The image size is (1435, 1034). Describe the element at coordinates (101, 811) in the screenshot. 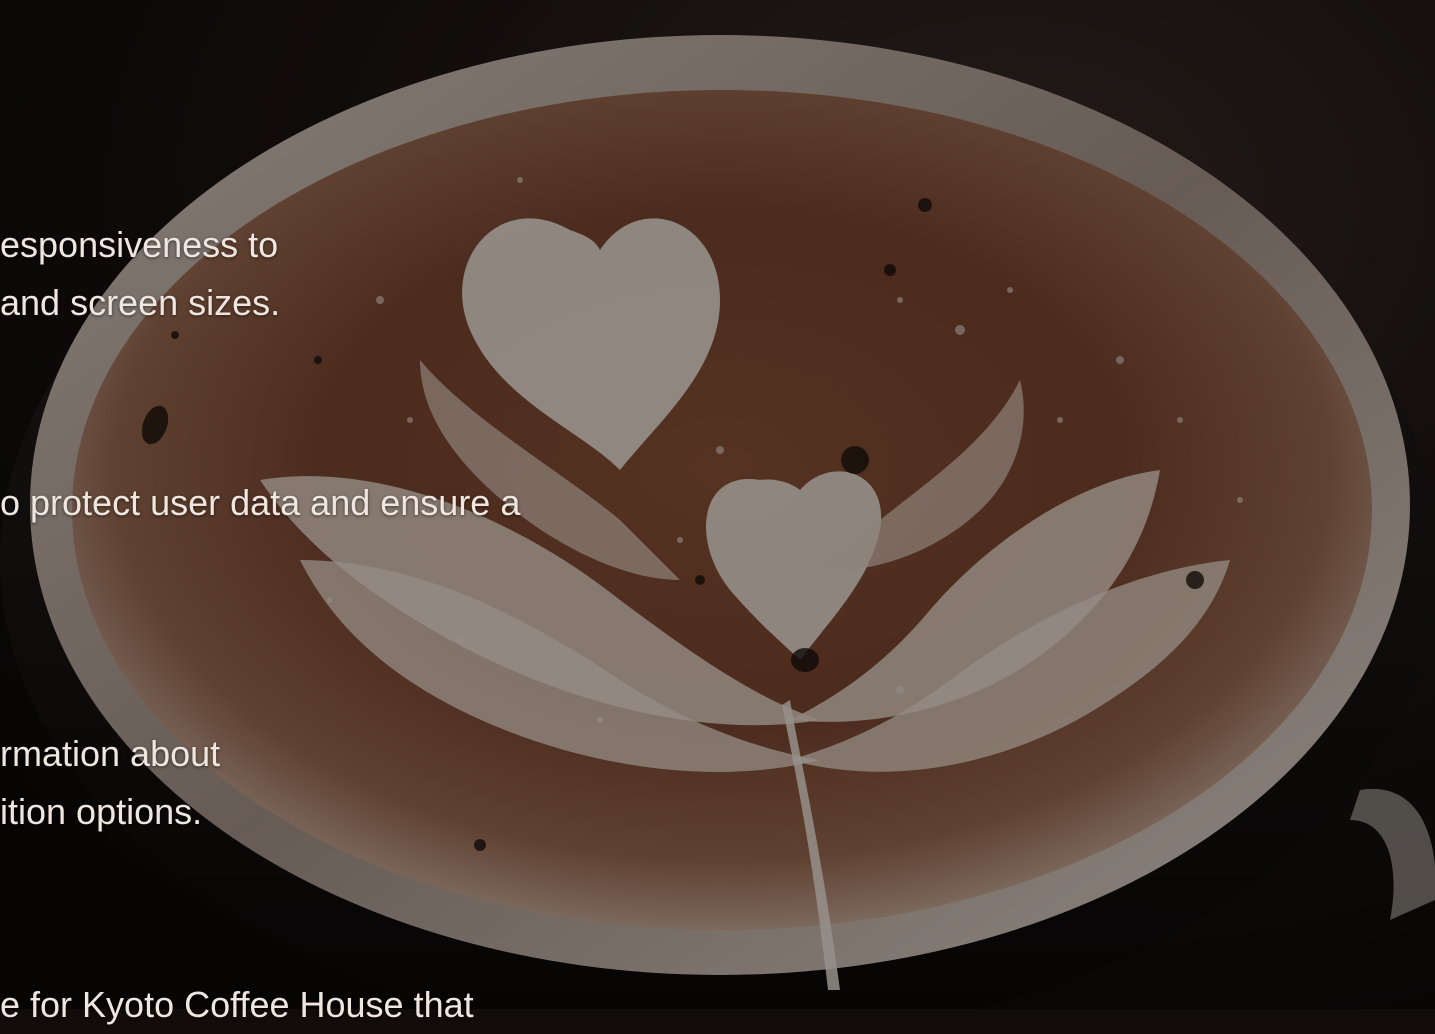

I see `text-line: ition options.` at that location.